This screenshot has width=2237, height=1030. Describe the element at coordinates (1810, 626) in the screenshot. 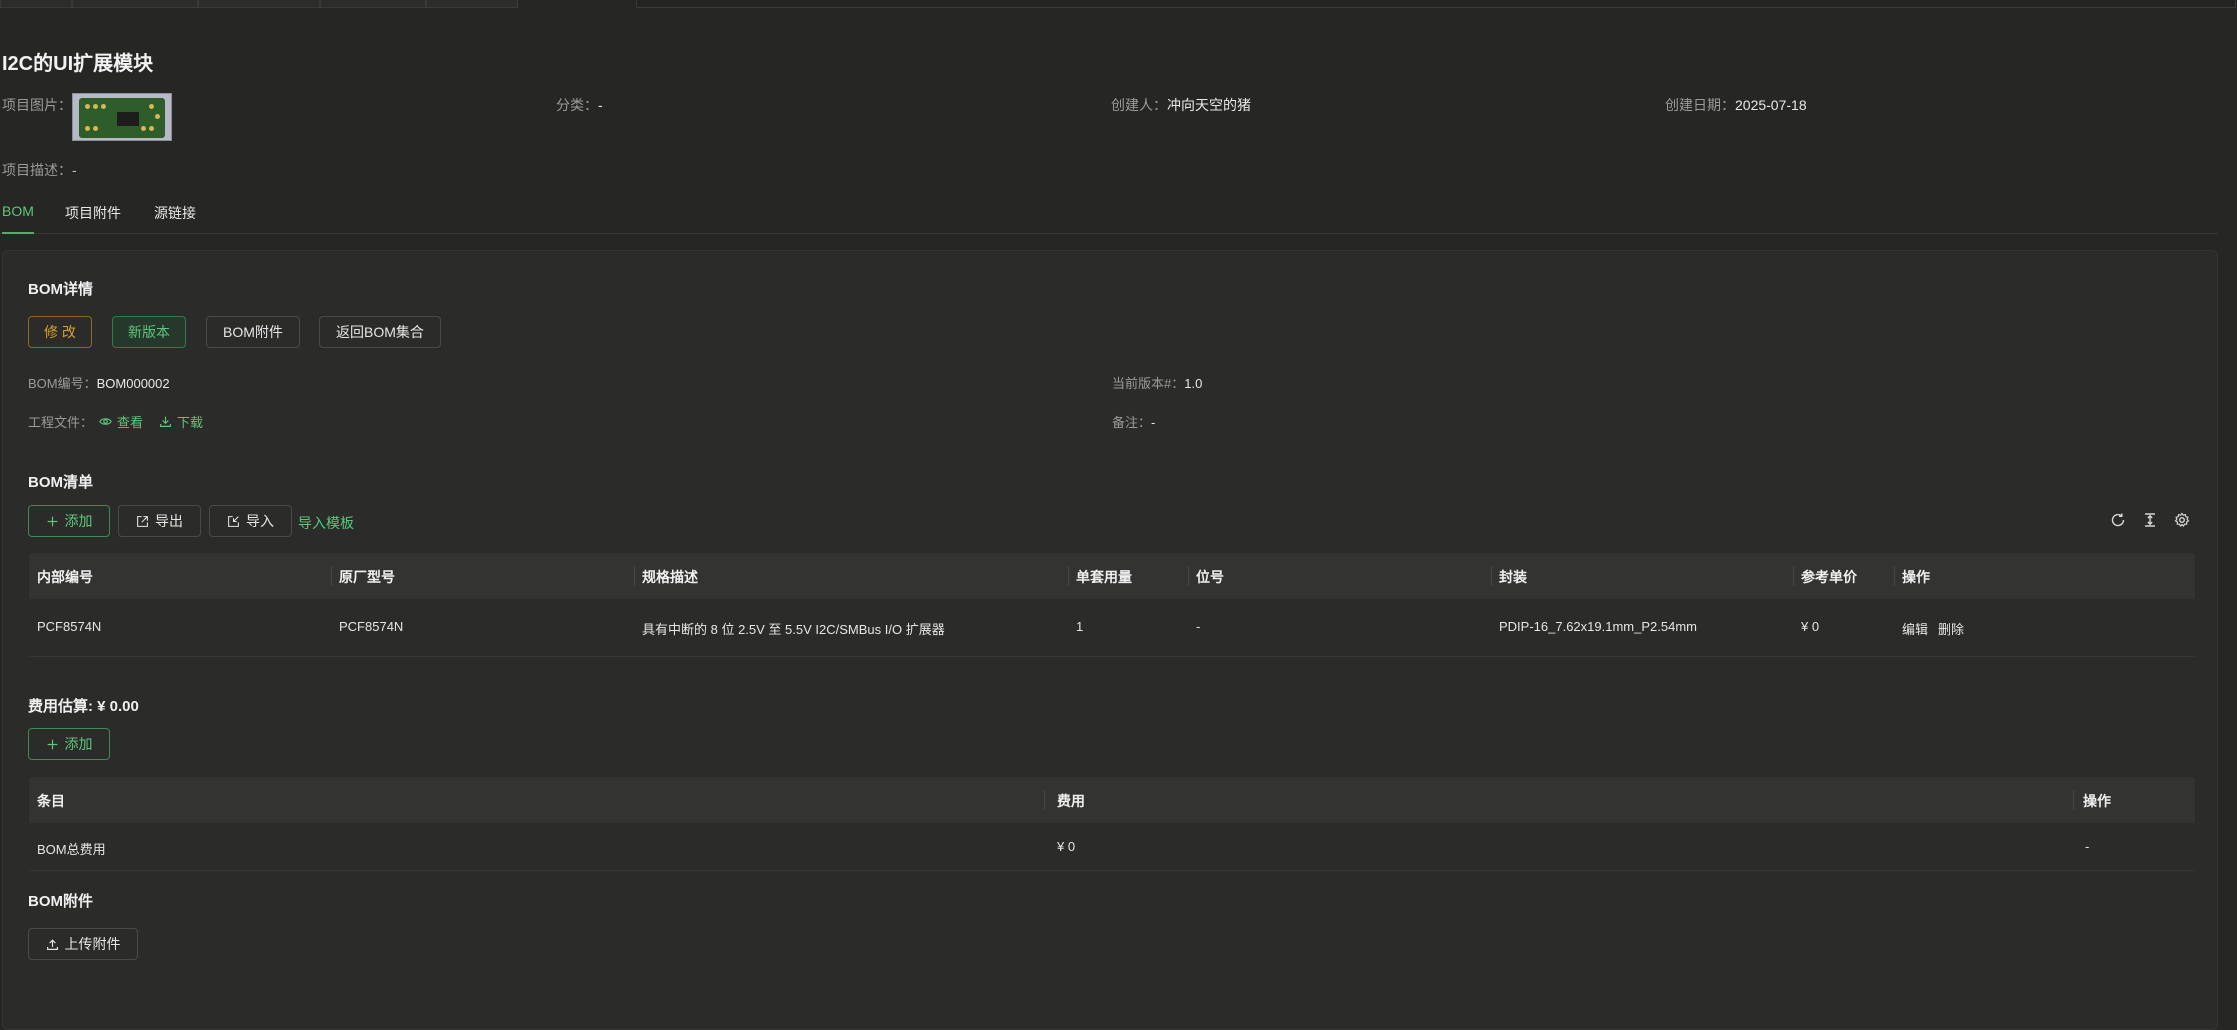

I see `price-cell: ¥ 0` at that location.